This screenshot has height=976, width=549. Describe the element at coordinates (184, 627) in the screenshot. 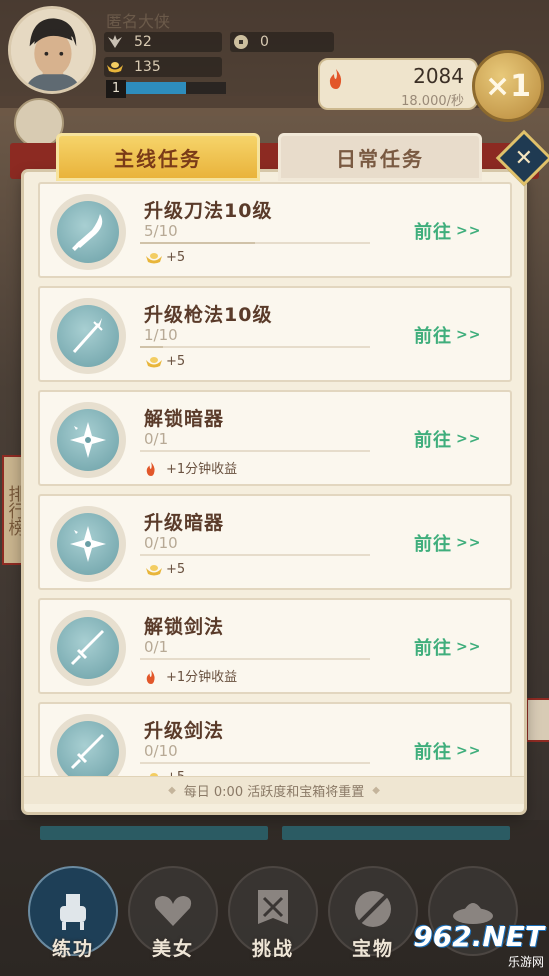

I see `task-title: 解锁剑法` at that location.